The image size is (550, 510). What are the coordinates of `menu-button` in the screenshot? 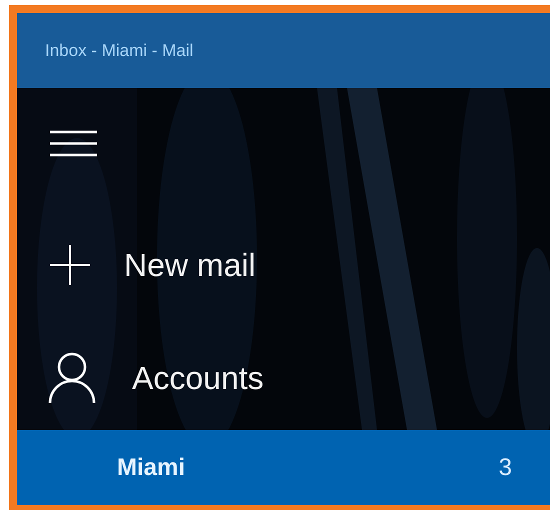 It's located at (73, 143).